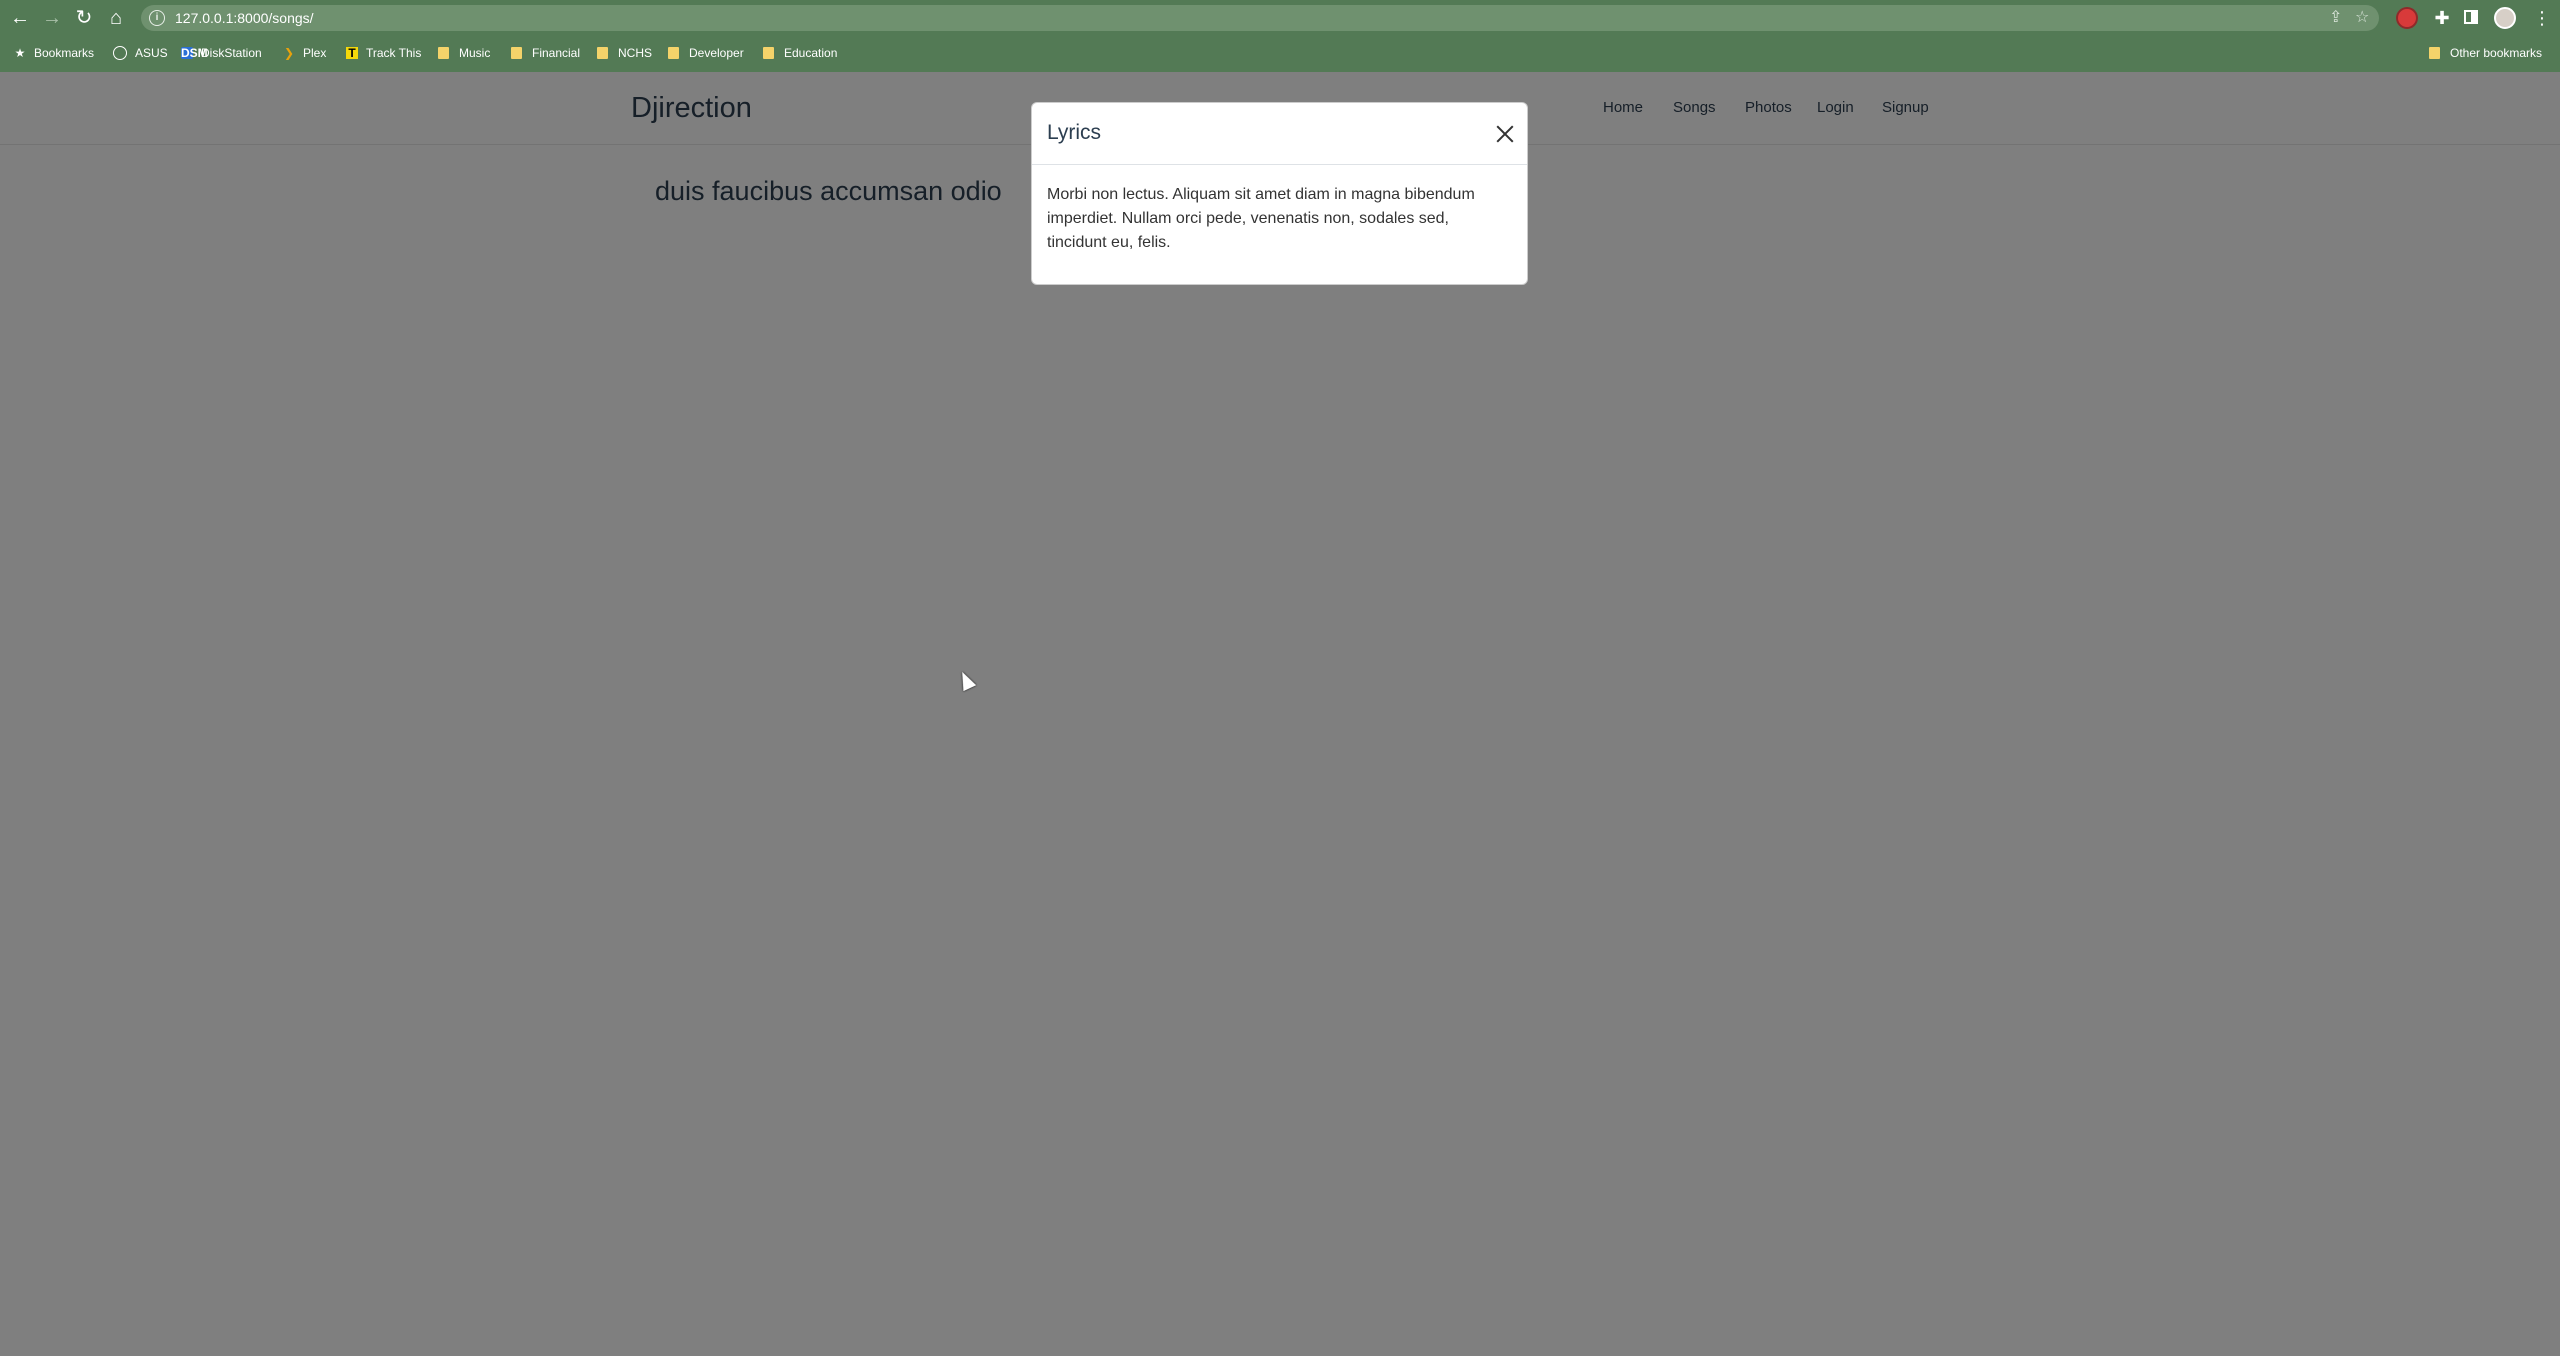 The image size is (2560, 1356). What do you see at coordinates (811, 53) in the screenshot?
I see `bookmark-label: Education` at bounding box center [811, 53].